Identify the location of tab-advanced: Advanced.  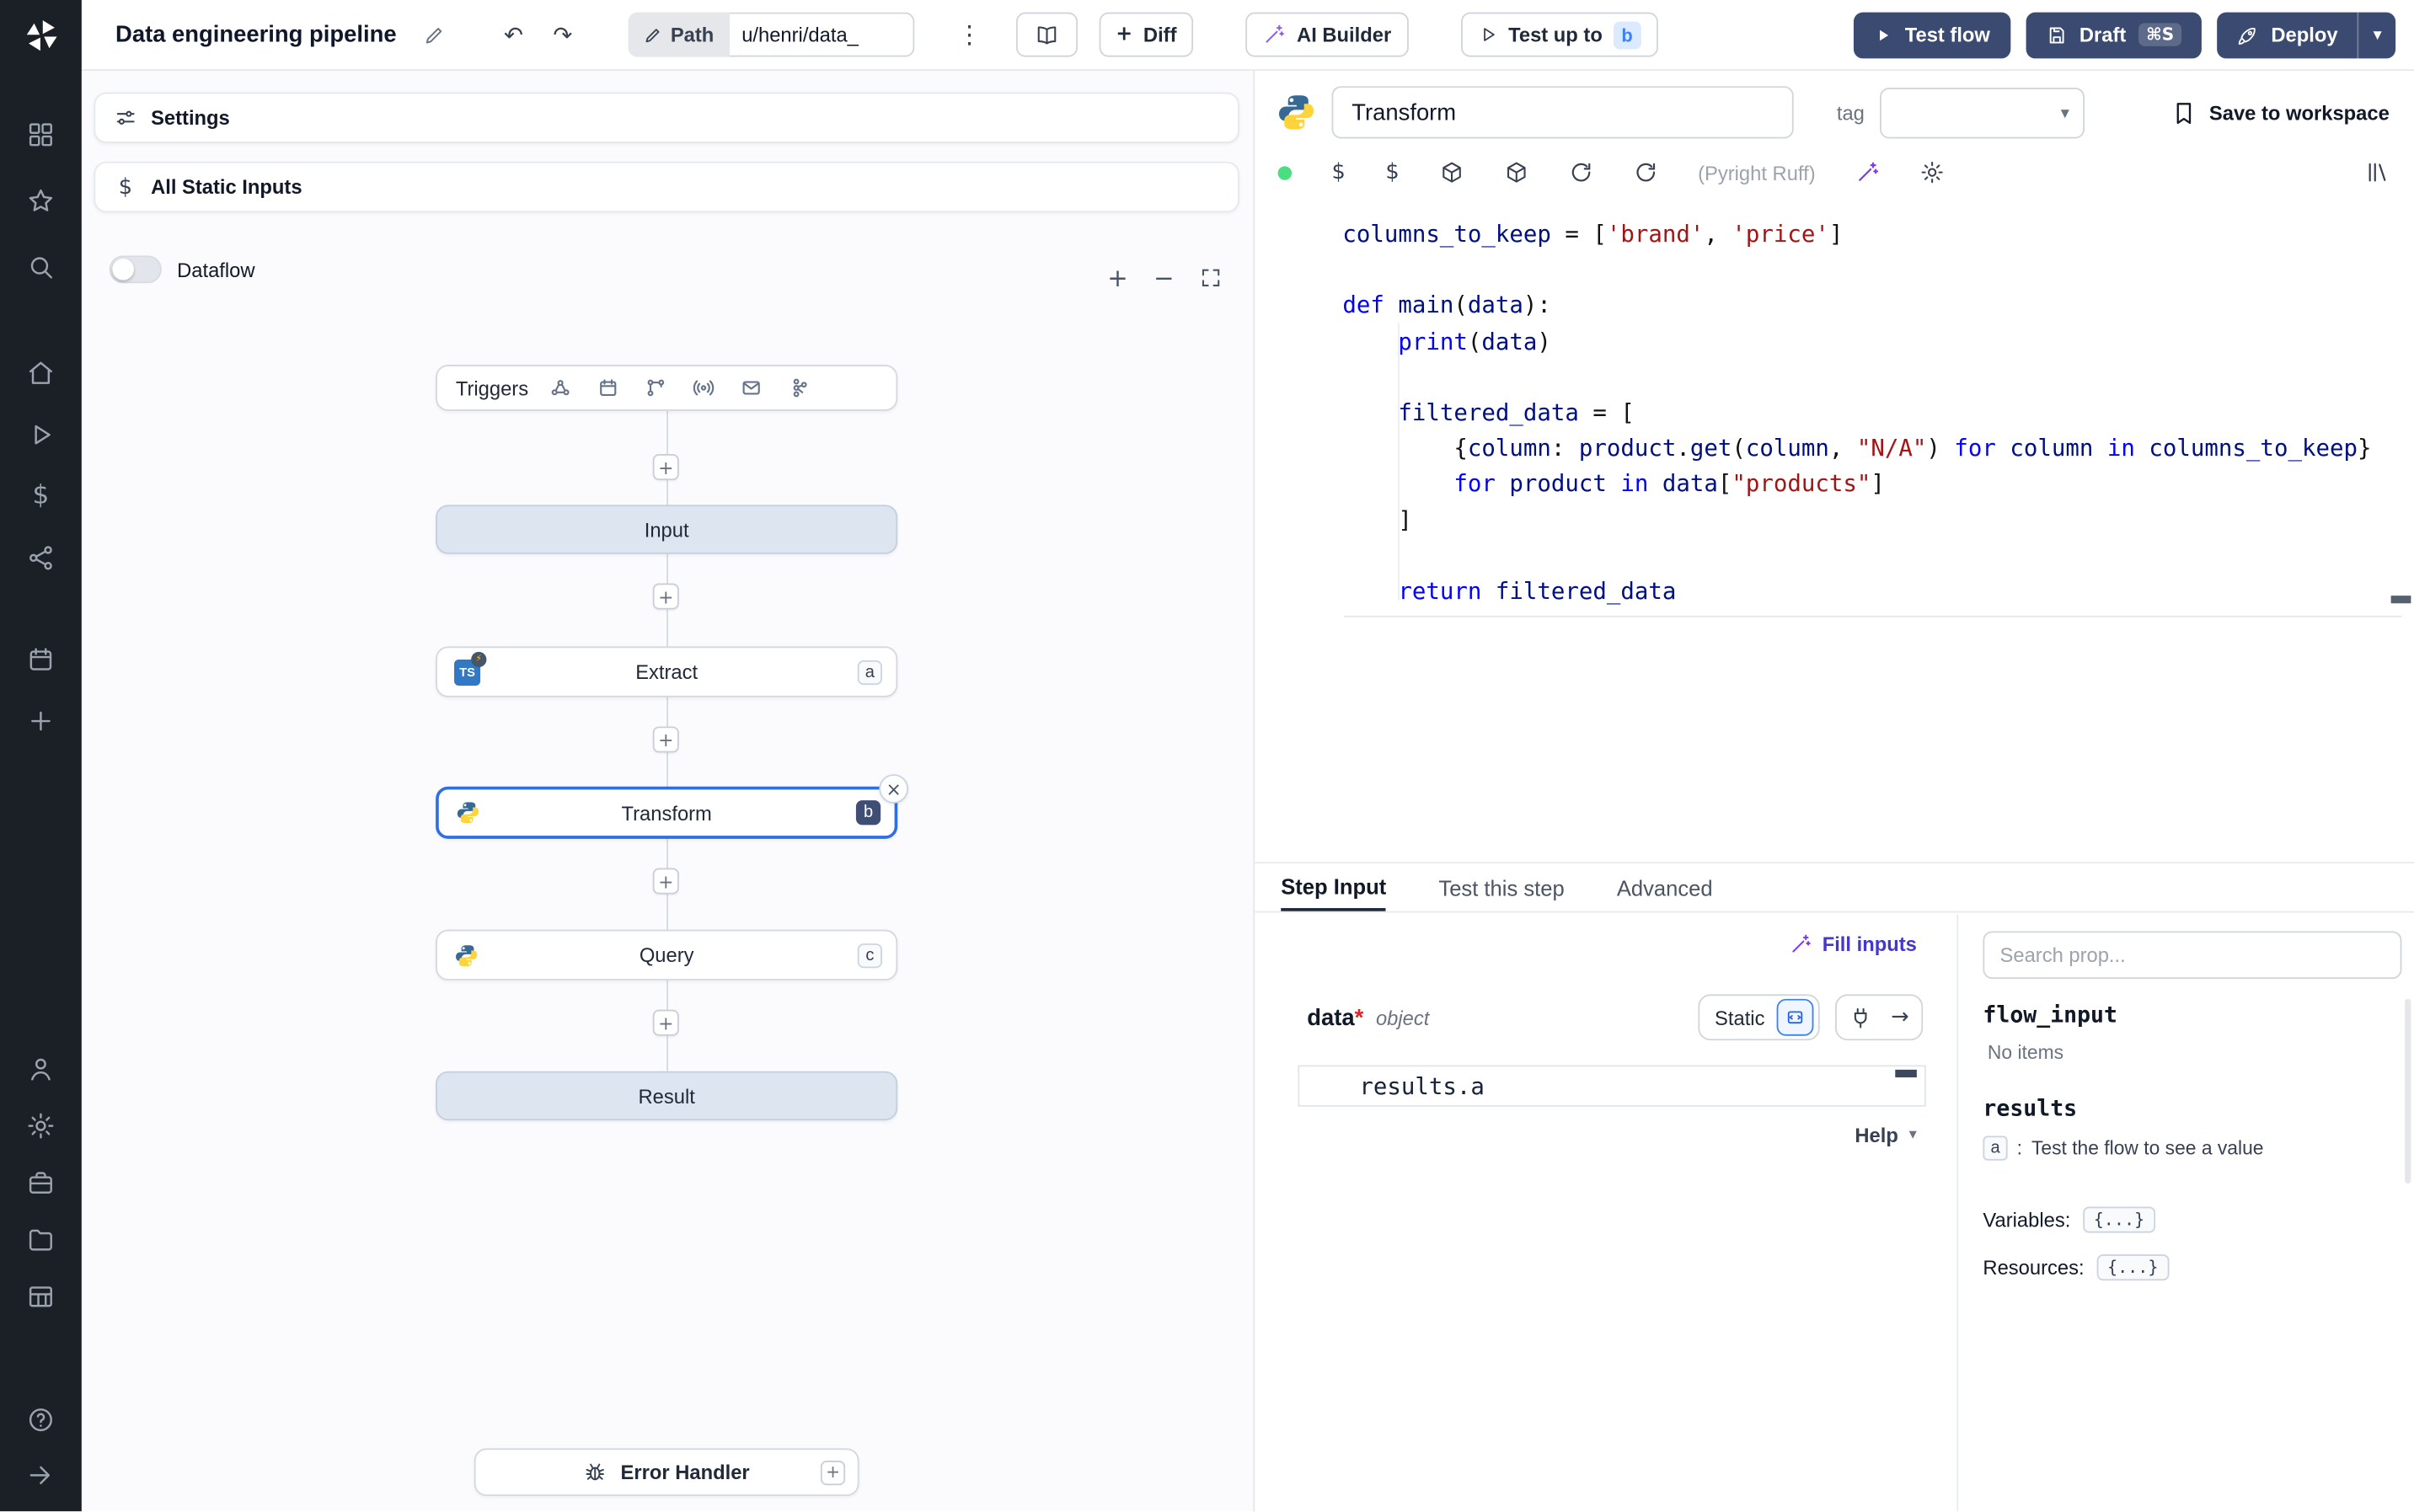
(1665, 887).